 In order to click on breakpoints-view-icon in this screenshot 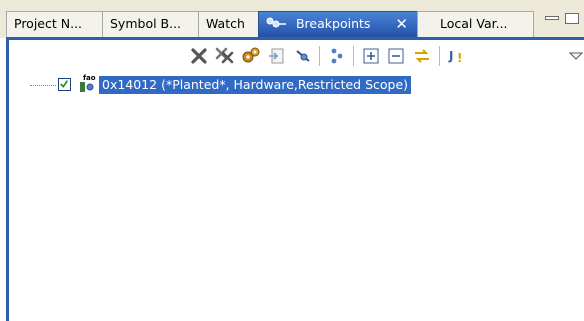, I will do `click(277, 25)`.